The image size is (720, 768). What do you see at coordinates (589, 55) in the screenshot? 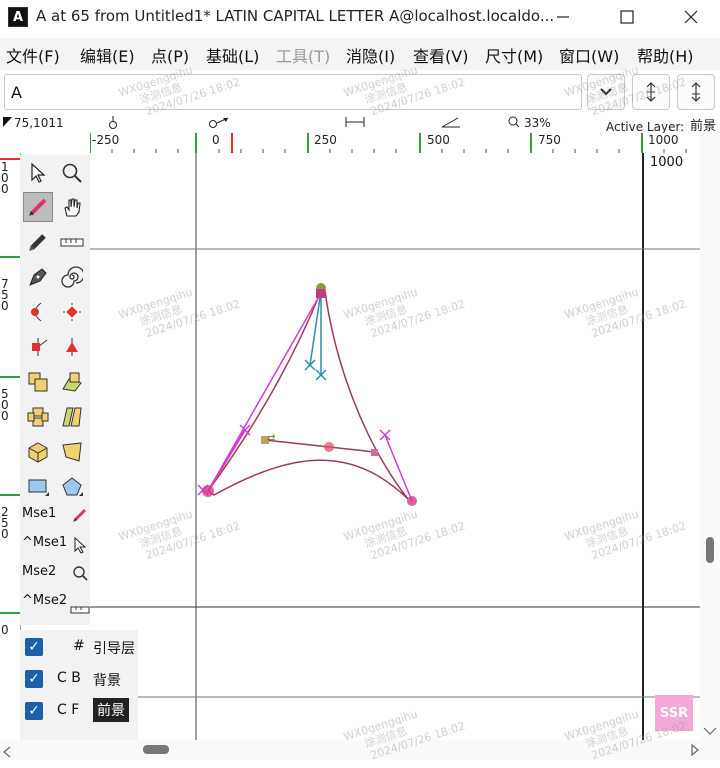
I see `menu-window: 窗口(W)` at bounding box center [589, 55].